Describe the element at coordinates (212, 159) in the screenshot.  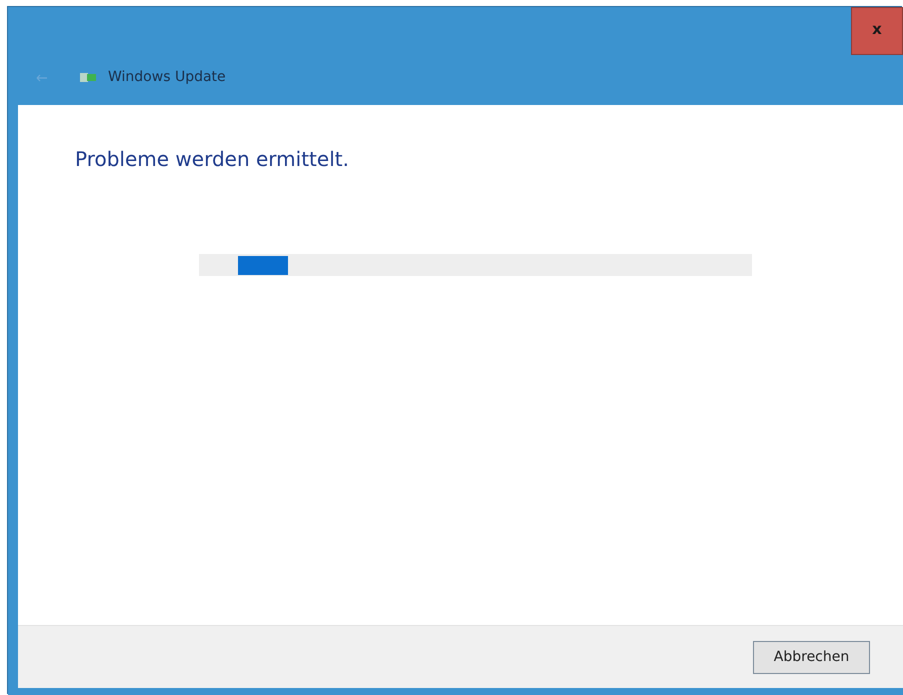
I see `status-heading: Probleme werden ermittelt.` at that location.